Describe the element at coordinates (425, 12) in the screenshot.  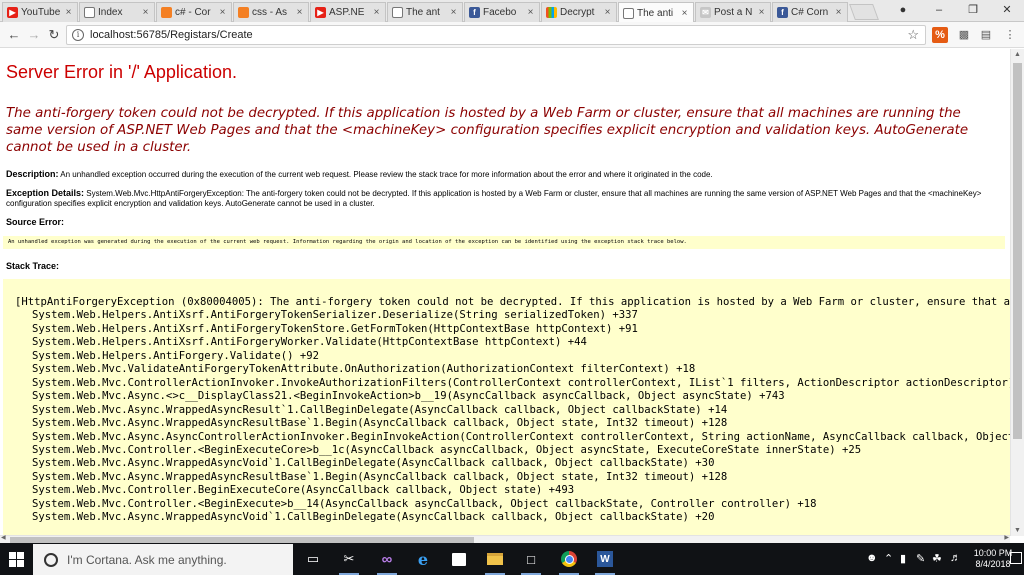
I see `browser-tab: The ant ×` at that location.